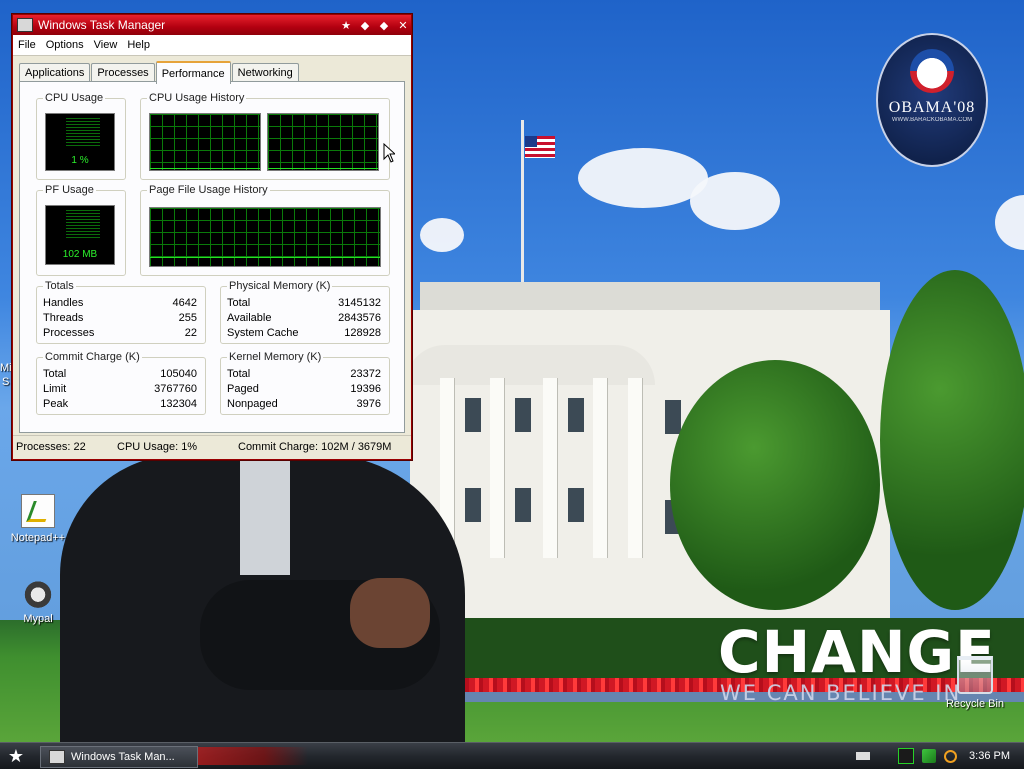 The width and height of the screenshot is (1024, 769). Describe the element at coordinates (123, 72) in the screenshot. I see `tab-processes: Processes` at that location.